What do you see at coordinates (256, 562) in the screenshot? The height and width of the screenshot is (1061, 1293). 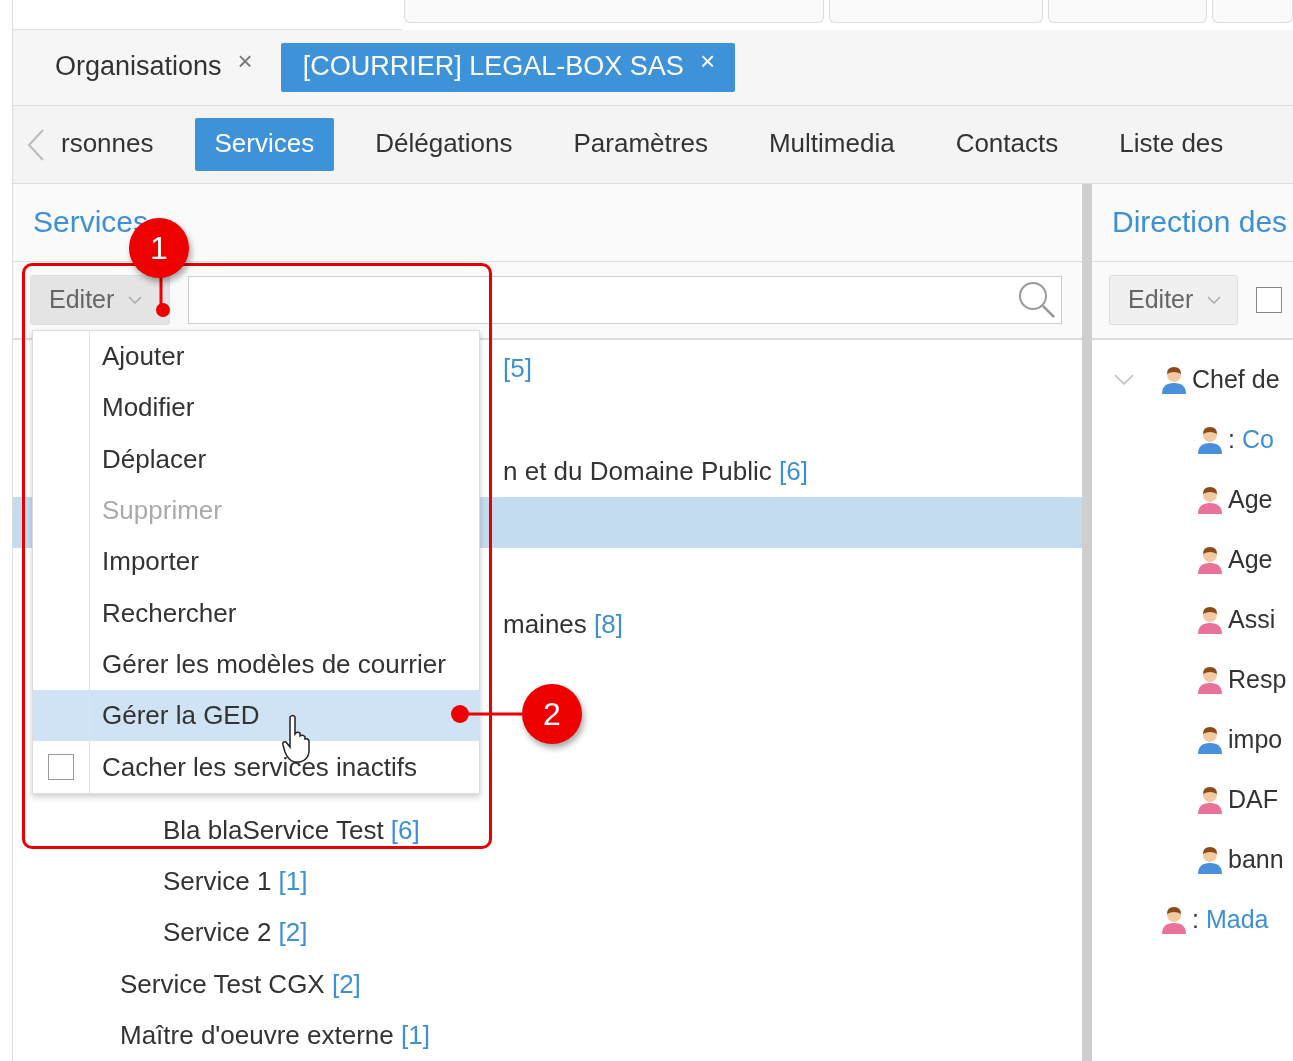 I see `menu-item: Importer` at bounding box center [256, 562].